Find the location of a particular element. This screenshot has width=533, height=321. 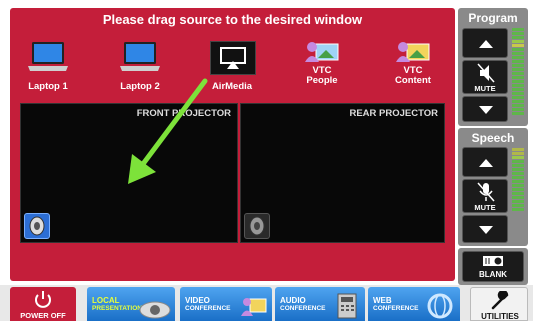

phone-icon is located at coordinates (347, 306).